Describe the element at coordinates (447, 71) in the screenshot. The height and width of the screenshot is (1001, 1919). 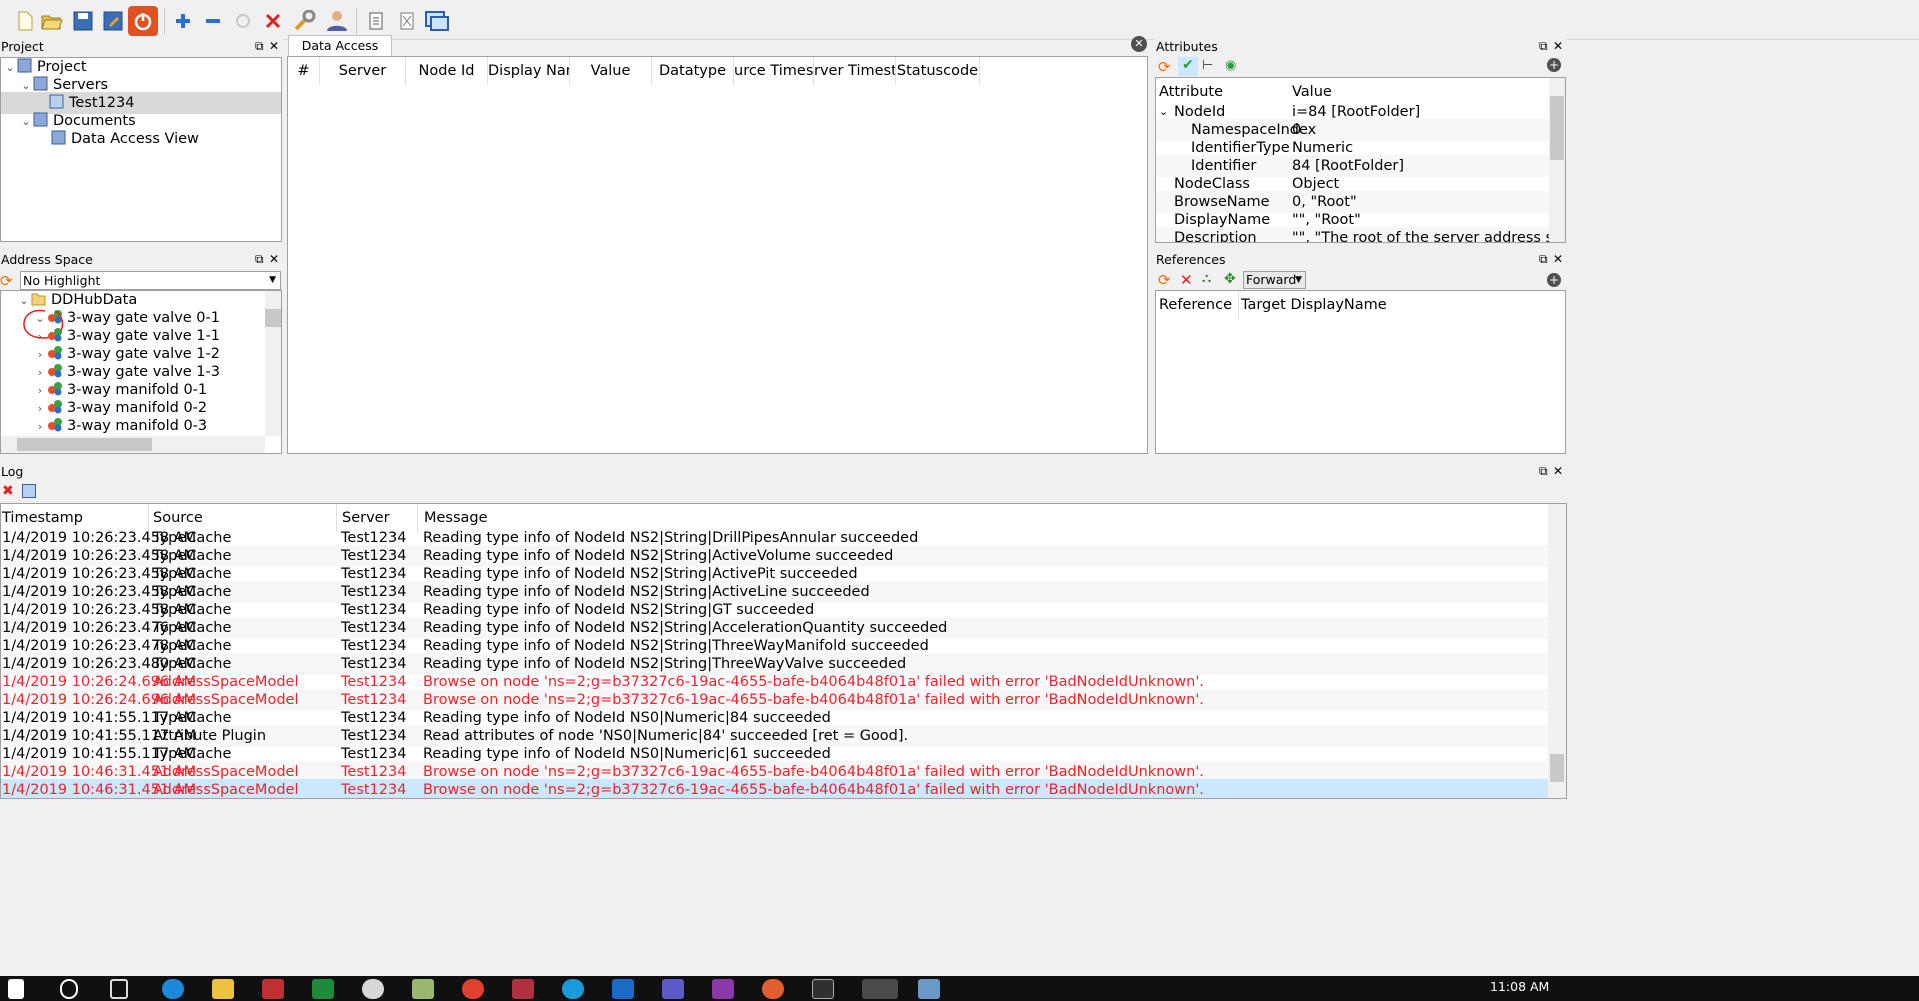
I see `column-header: Node Id` at that location.